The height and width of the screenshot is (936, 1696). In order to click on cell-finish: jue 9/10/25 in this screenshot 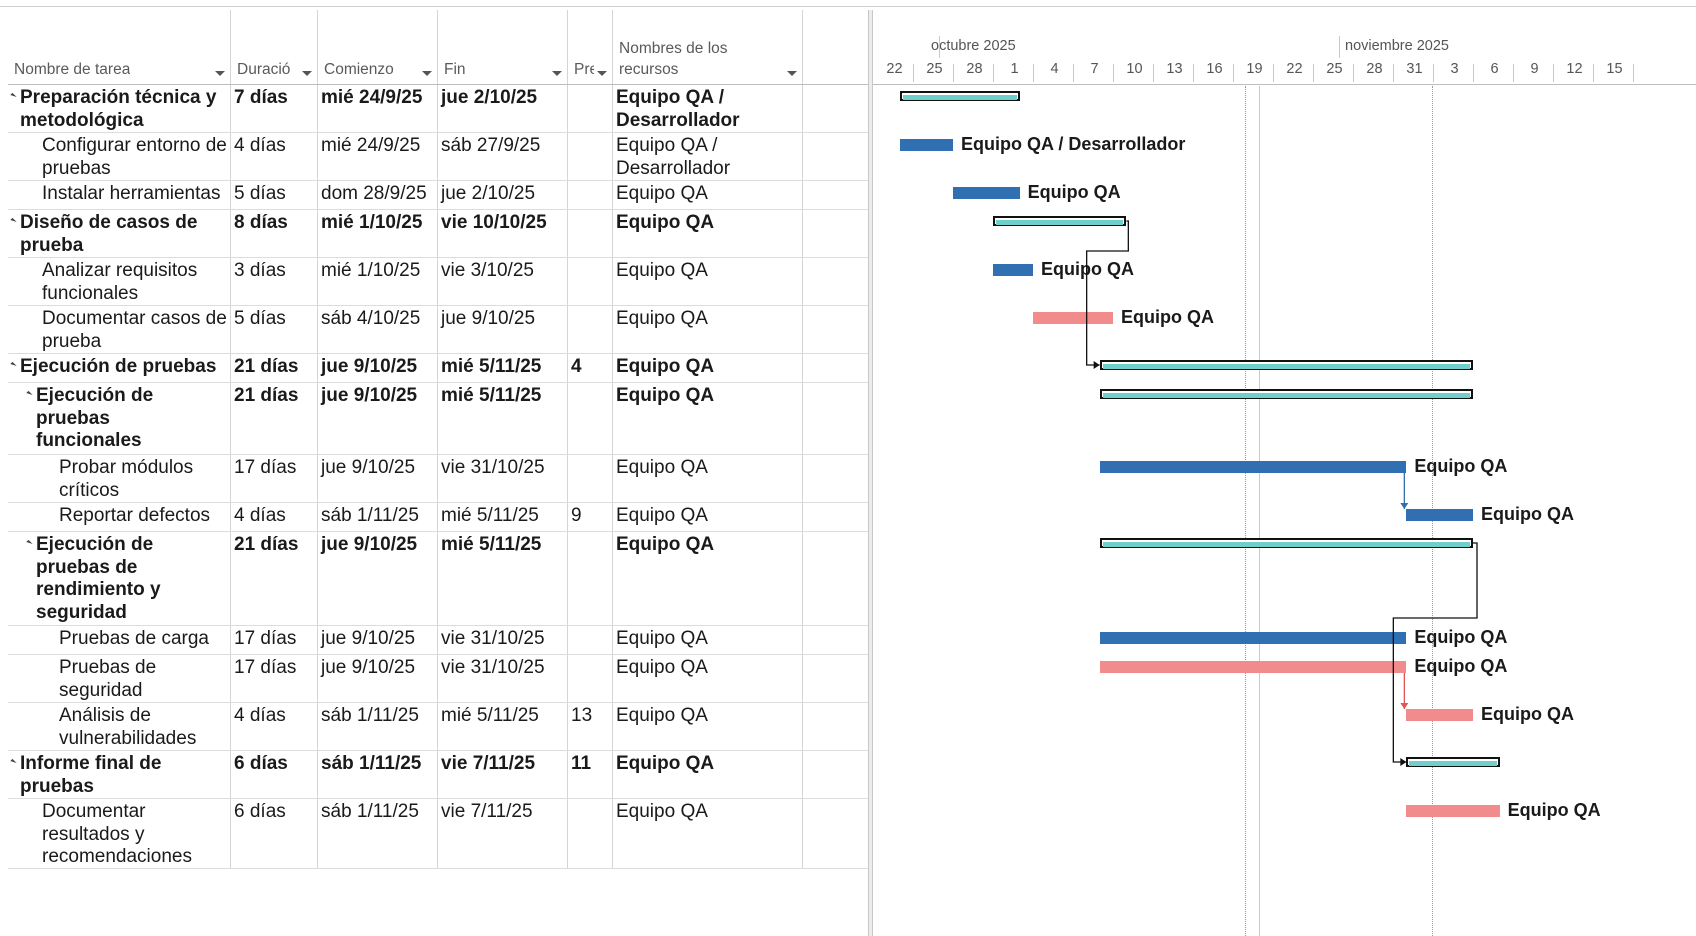, I will do `click(503, 329)`.